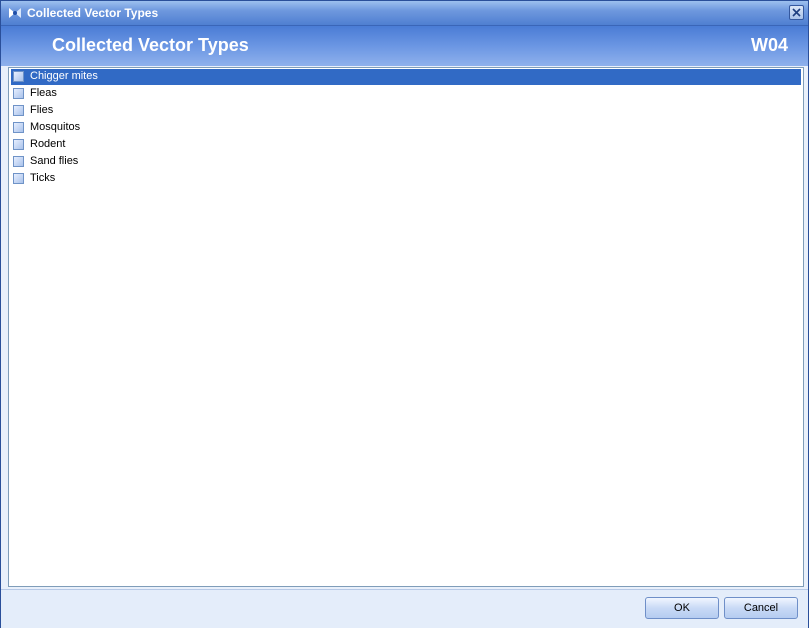 This screenshot has width=809, height=628. I want to click on title-bar: Collected Vector Types, so click(404, 13).